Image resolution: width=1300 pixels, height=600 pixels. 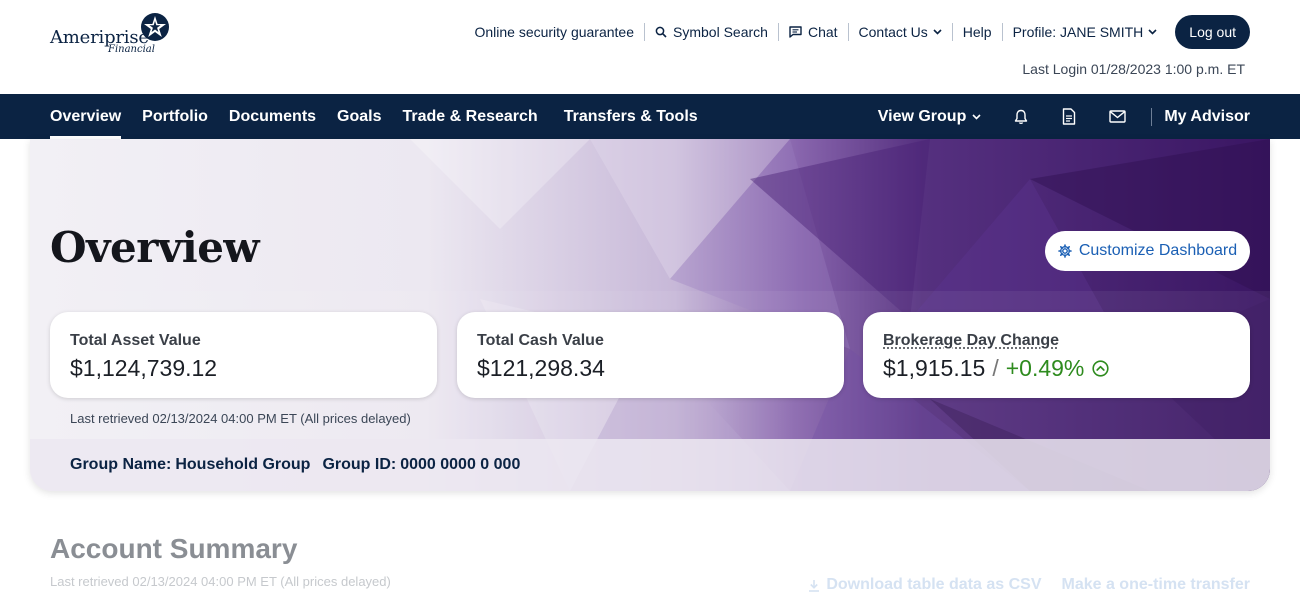 What do you see at coordinates (1056, 341) in the screenshot?
I see `brokerage-day-change-label: Brokerage Day Change` at bounding box center [1056, 341].